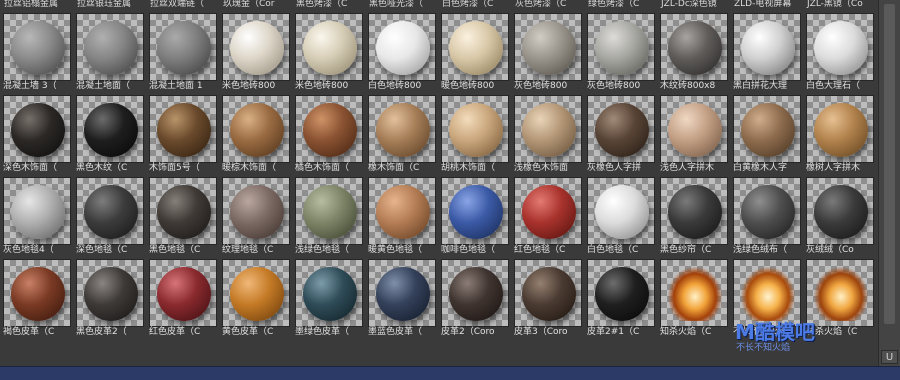 The height and width of the screenshot is (380, 900). What do you see at coordinates (760, 168) in the screenshot?
I see `material-label: 白黄橡木人字` at bounding box center [760, 168].